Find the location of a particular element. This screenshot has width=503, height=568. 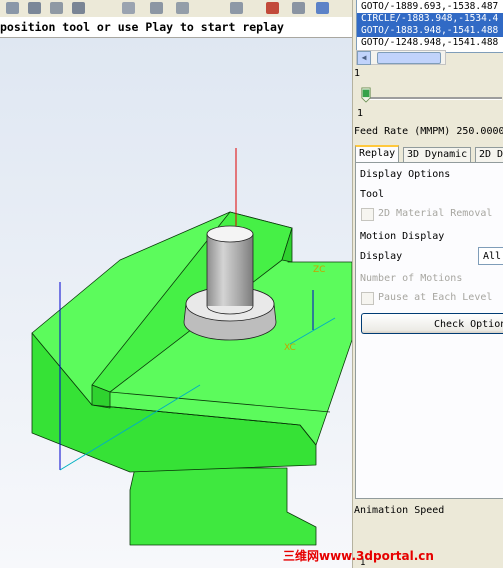

check-options-button: Check Options is located at coordinates (432, 323).